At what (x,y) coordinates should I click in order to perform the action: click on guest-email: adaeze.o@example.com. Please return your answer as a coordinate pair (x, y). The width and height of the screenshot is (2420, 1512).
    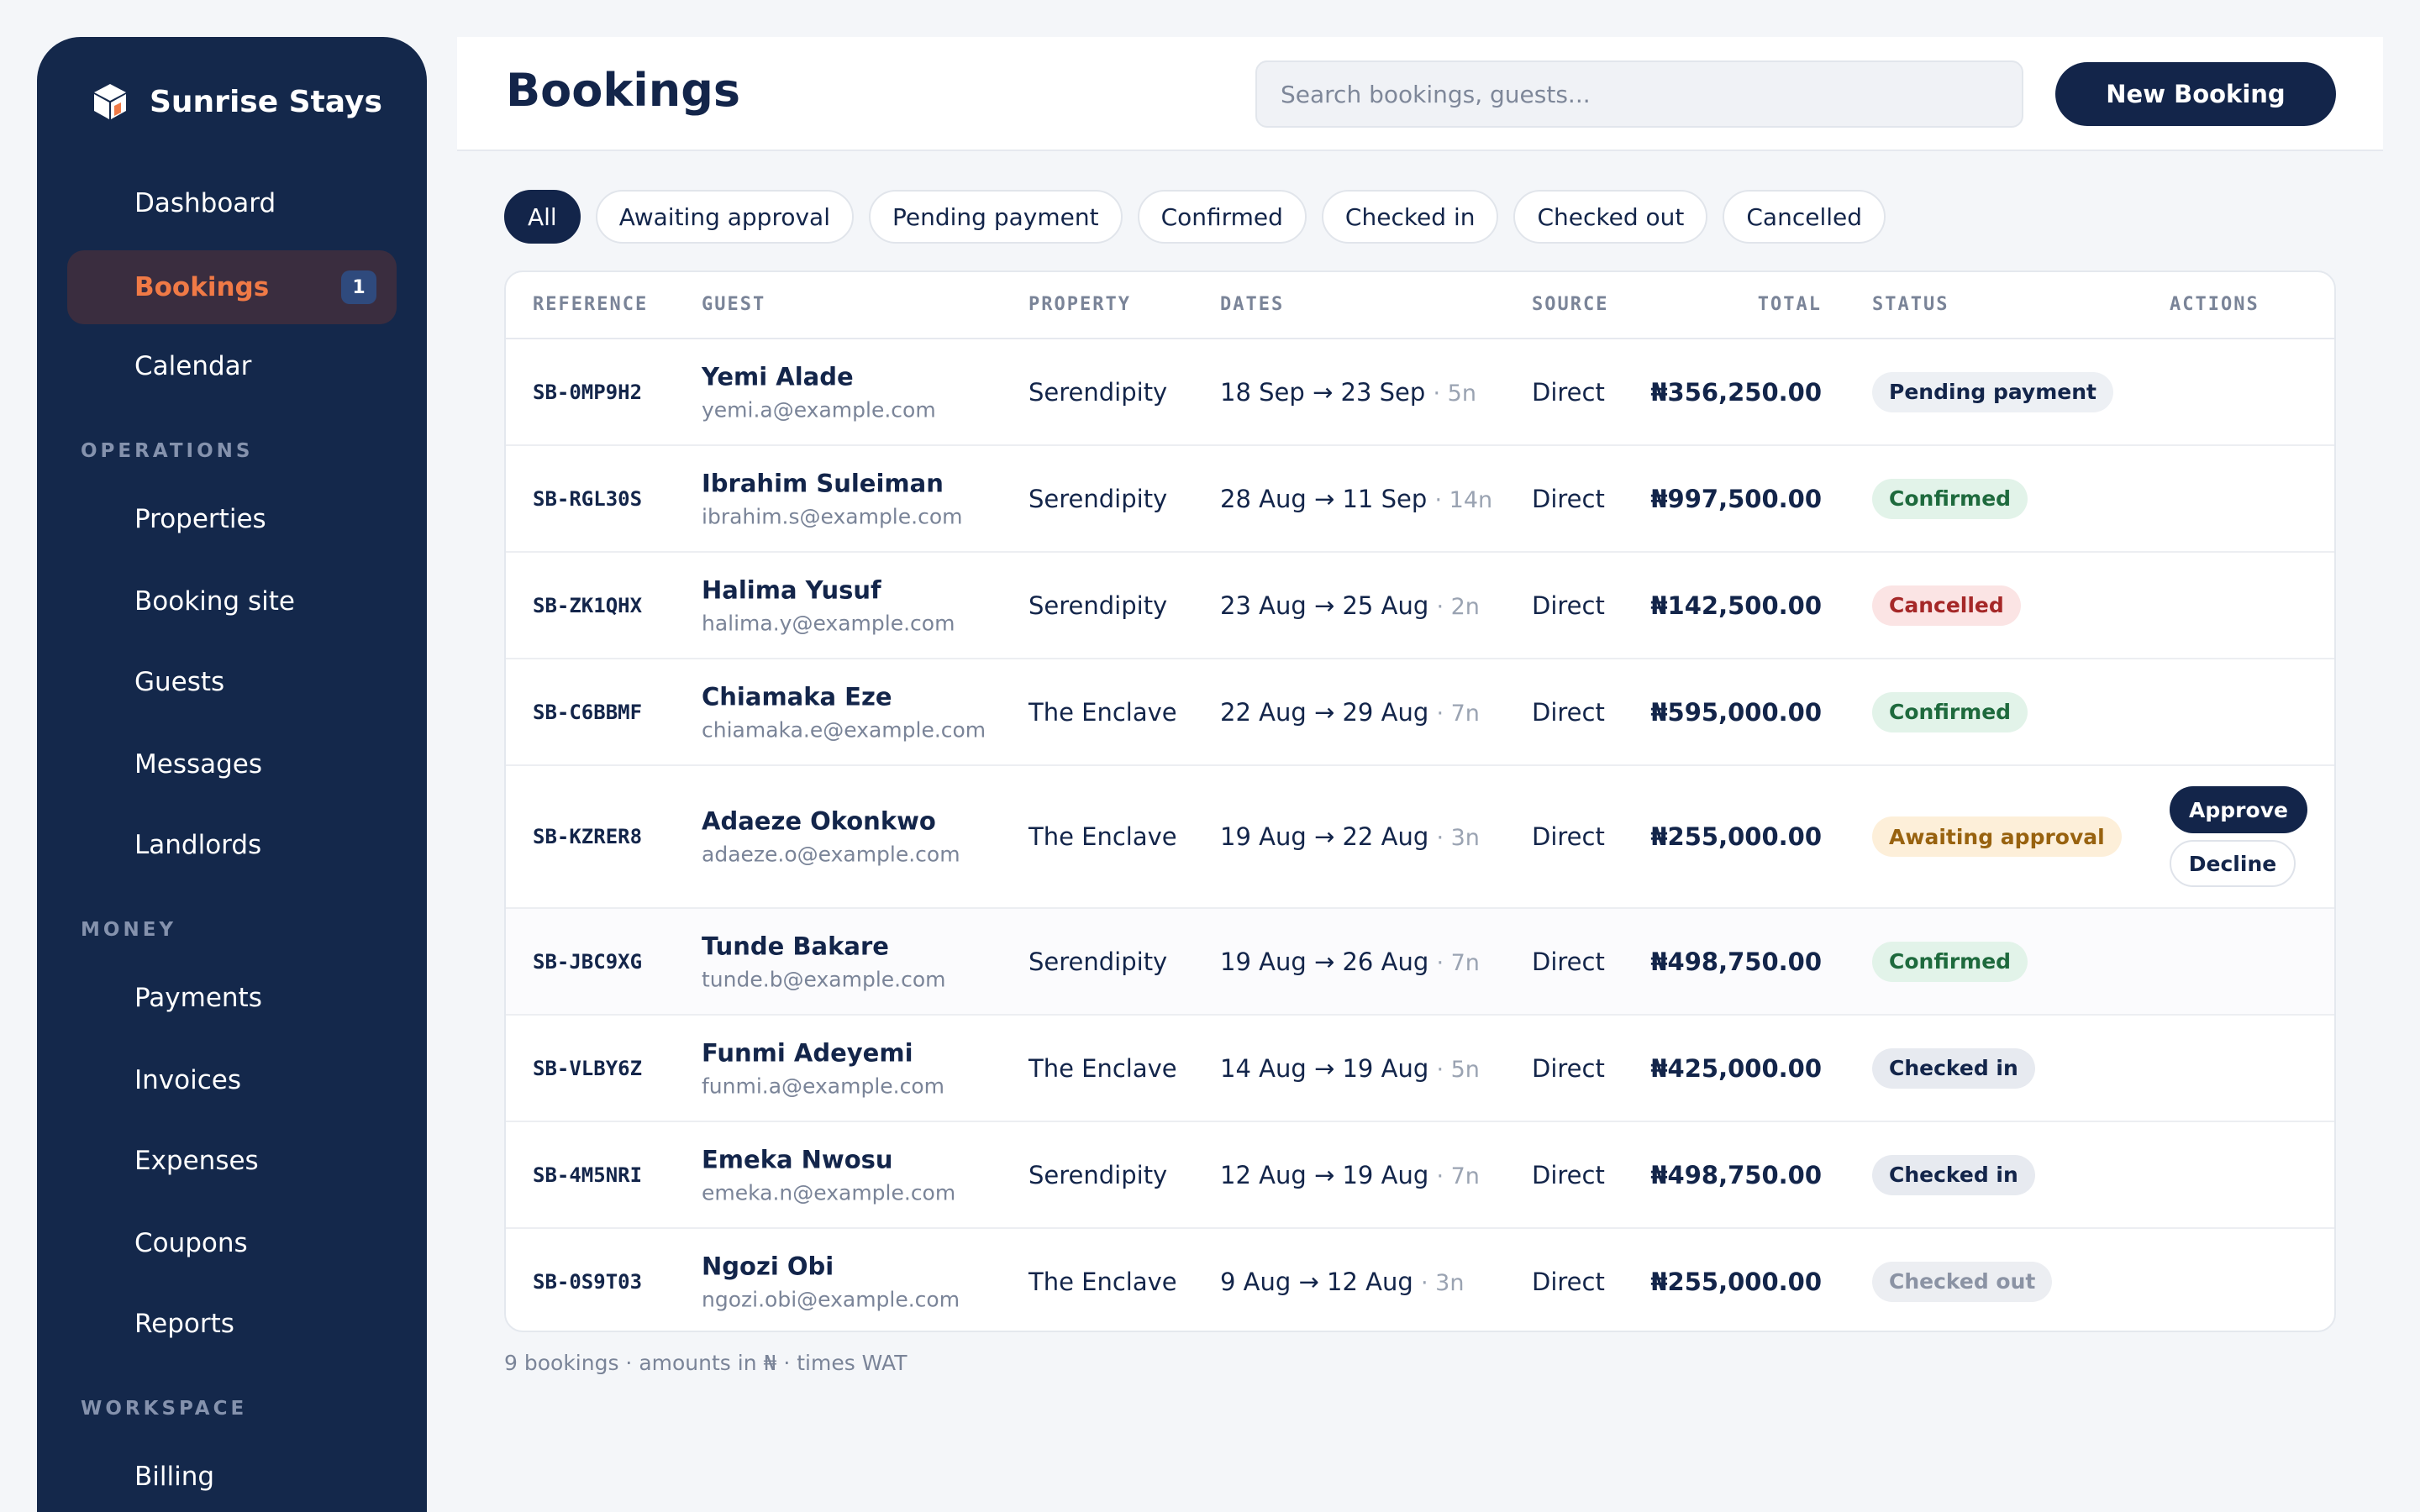
    Looking at the image, I should click on (831, 854).